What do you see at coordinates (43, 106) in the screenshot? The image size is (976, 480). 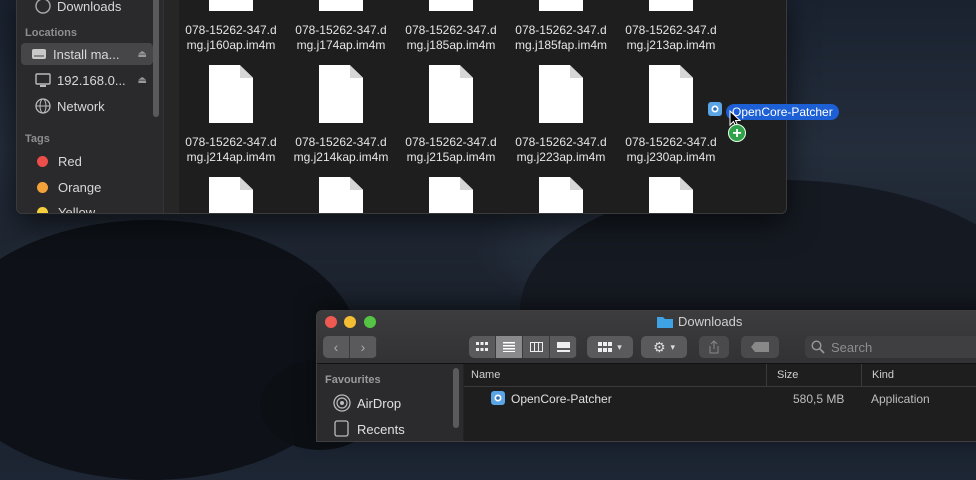 I see `globe-icon` at bounding box center [43, 106].